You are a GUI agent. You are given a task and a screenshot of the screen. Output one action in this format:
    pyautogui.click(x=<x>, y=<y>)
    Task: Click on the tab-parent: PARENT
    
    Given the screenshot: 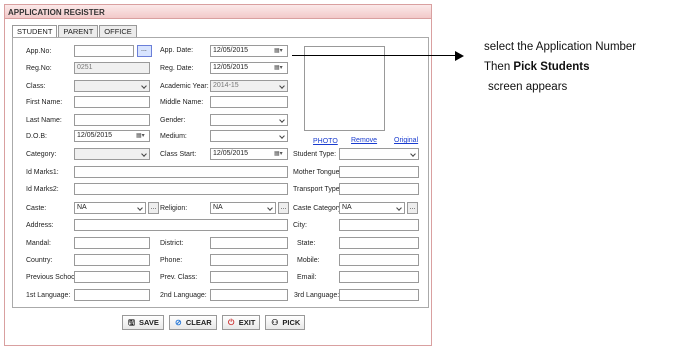 What is the action you would take?
    pyautogui.click(x=78, y=31)
    